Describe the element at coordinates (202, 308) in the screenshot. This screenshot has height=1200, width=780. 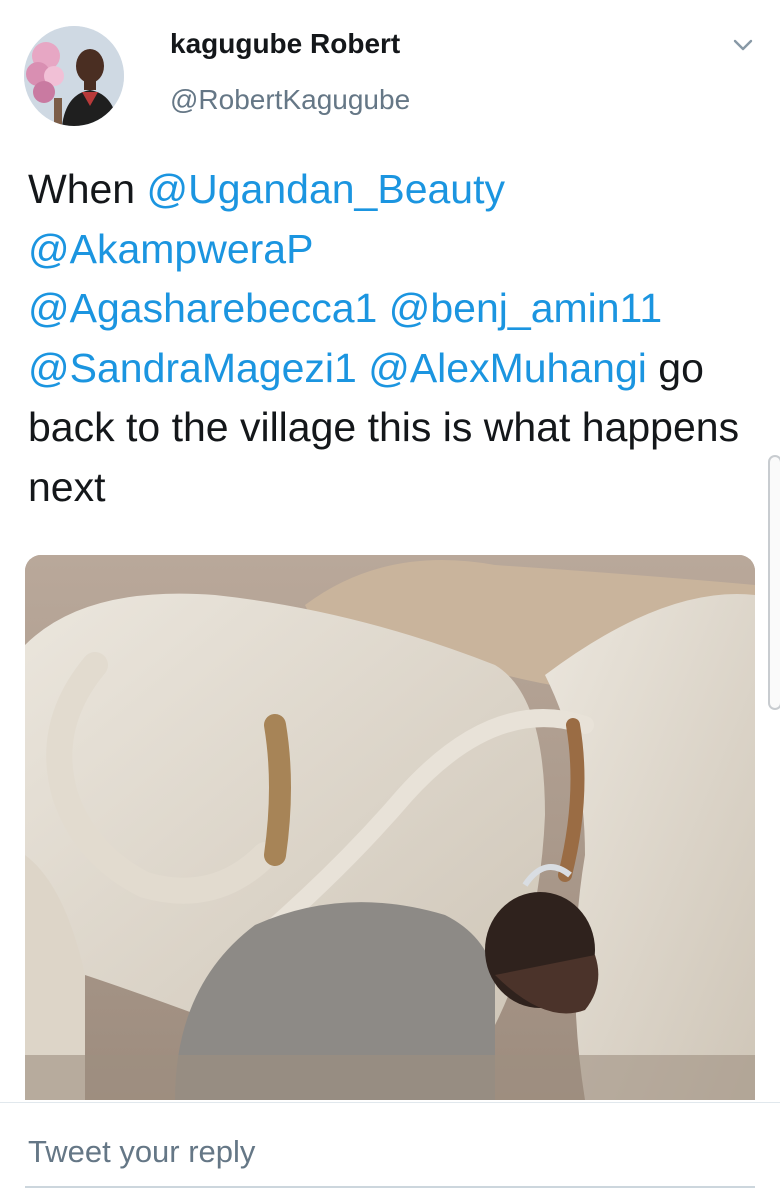
I see `mention-link: @Agasharebecca1` at that location.